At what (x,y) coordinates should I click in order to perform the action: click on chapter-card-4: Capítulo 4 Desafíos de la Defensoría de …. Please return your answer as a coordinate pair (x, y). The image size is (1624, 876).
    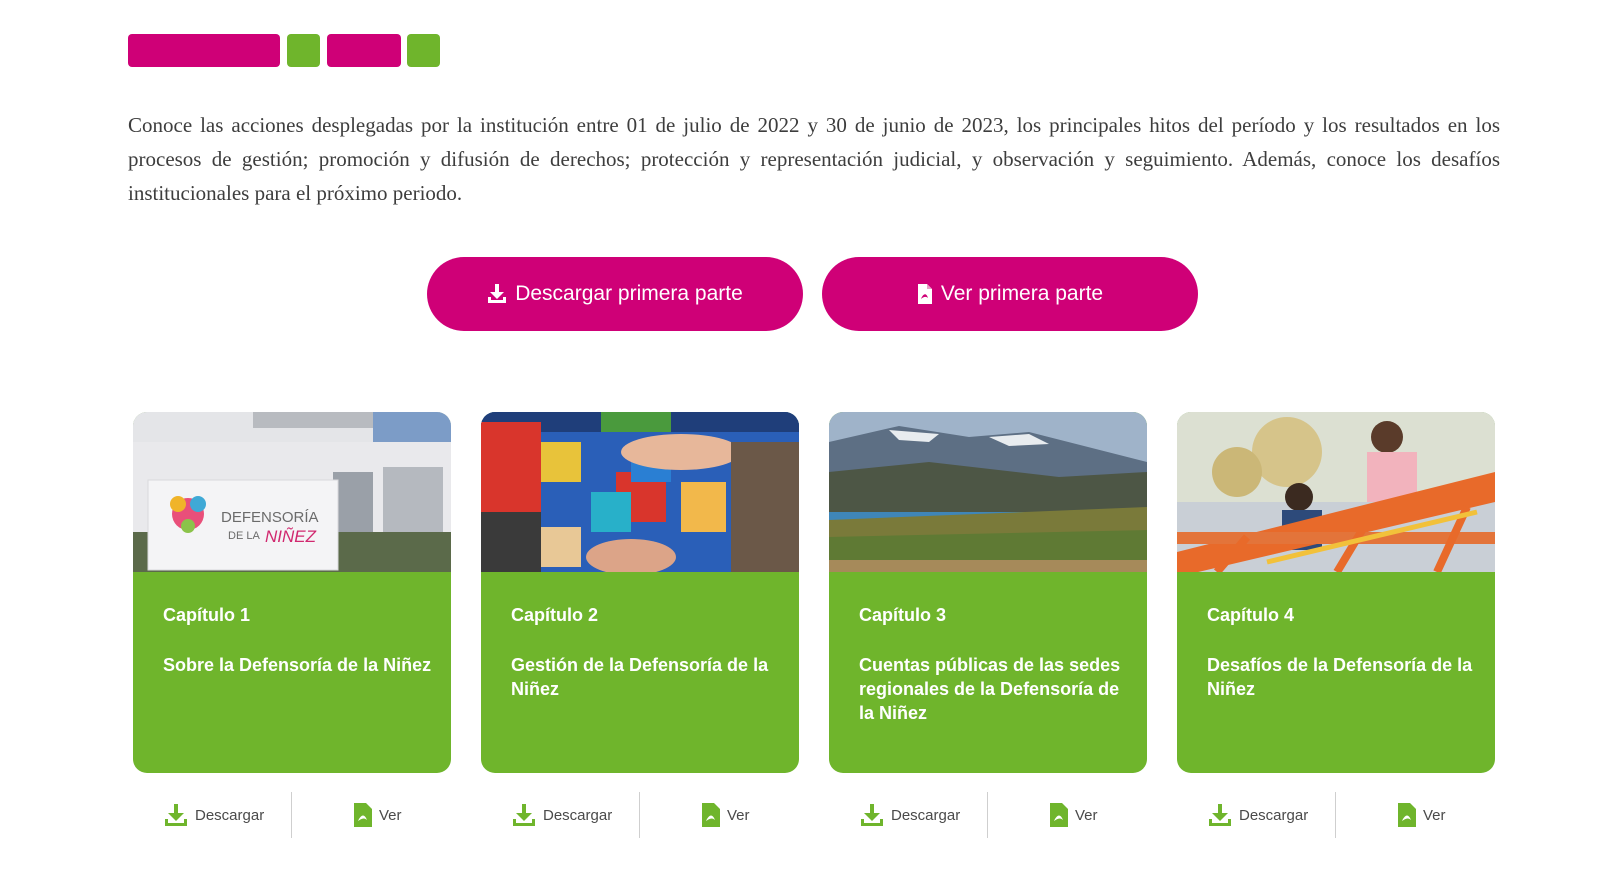
    Looking at the image, I should click on (1336, 592).